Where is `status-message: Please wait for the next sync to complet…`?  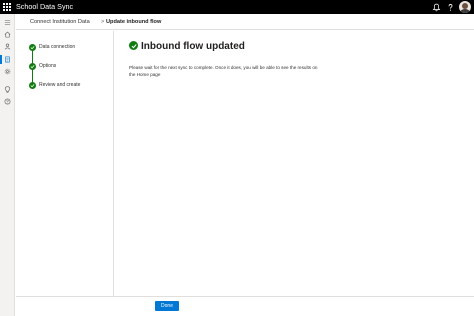 status-message: Please wait for the next sync to complet… is located at coordinates (223, 71).